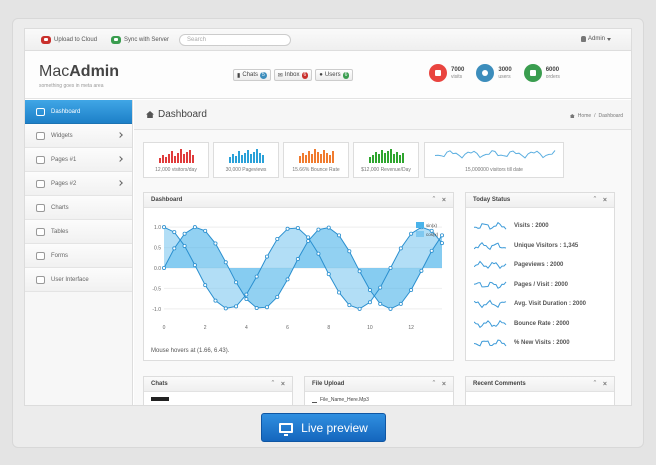  I want to click on upload-to-cloud-button: Upload to Cloud, so click(69, 40).